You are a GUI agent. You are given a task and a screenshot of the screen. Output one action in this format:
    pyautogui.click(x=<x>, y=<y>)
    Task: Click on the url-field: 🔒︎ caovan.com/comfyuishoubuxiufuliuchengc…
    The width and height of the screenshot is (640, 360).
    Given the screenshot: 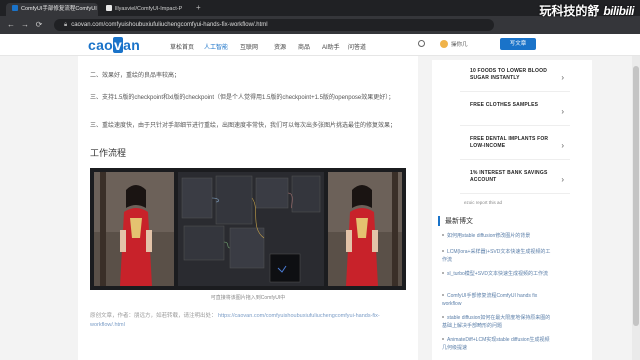 What is the action you would take?
    pyautogui.click(x=274, y=25)
    